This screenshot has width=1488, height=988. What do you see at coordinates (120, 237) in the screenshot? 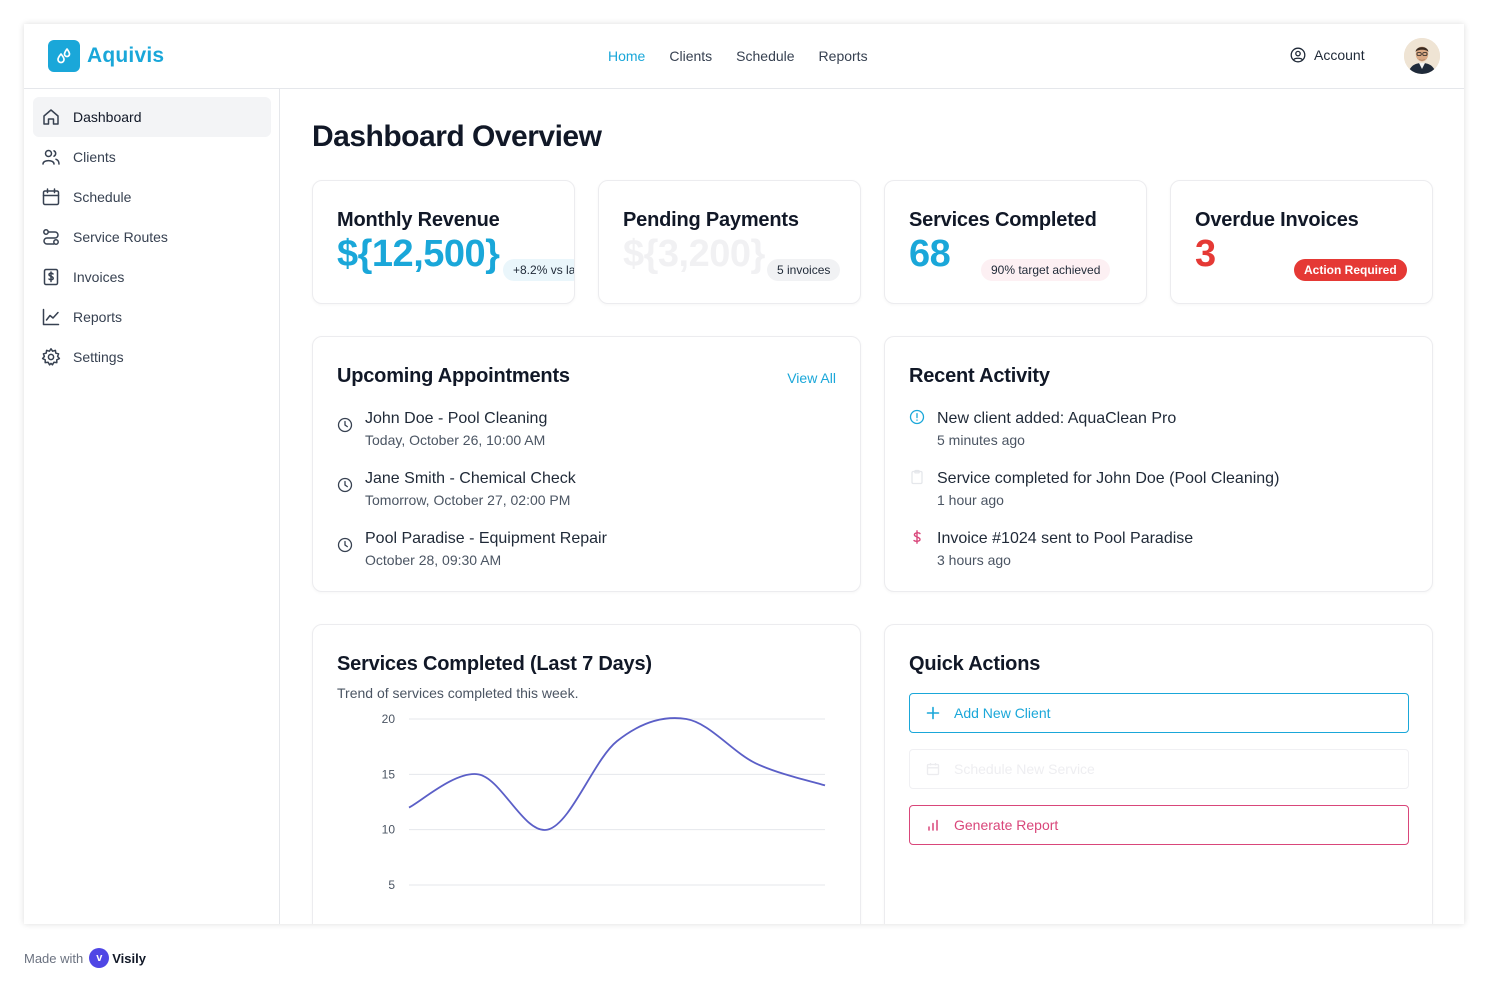
I see `sidebar-item-label: Service Routes` at bounding box center [120, 237].